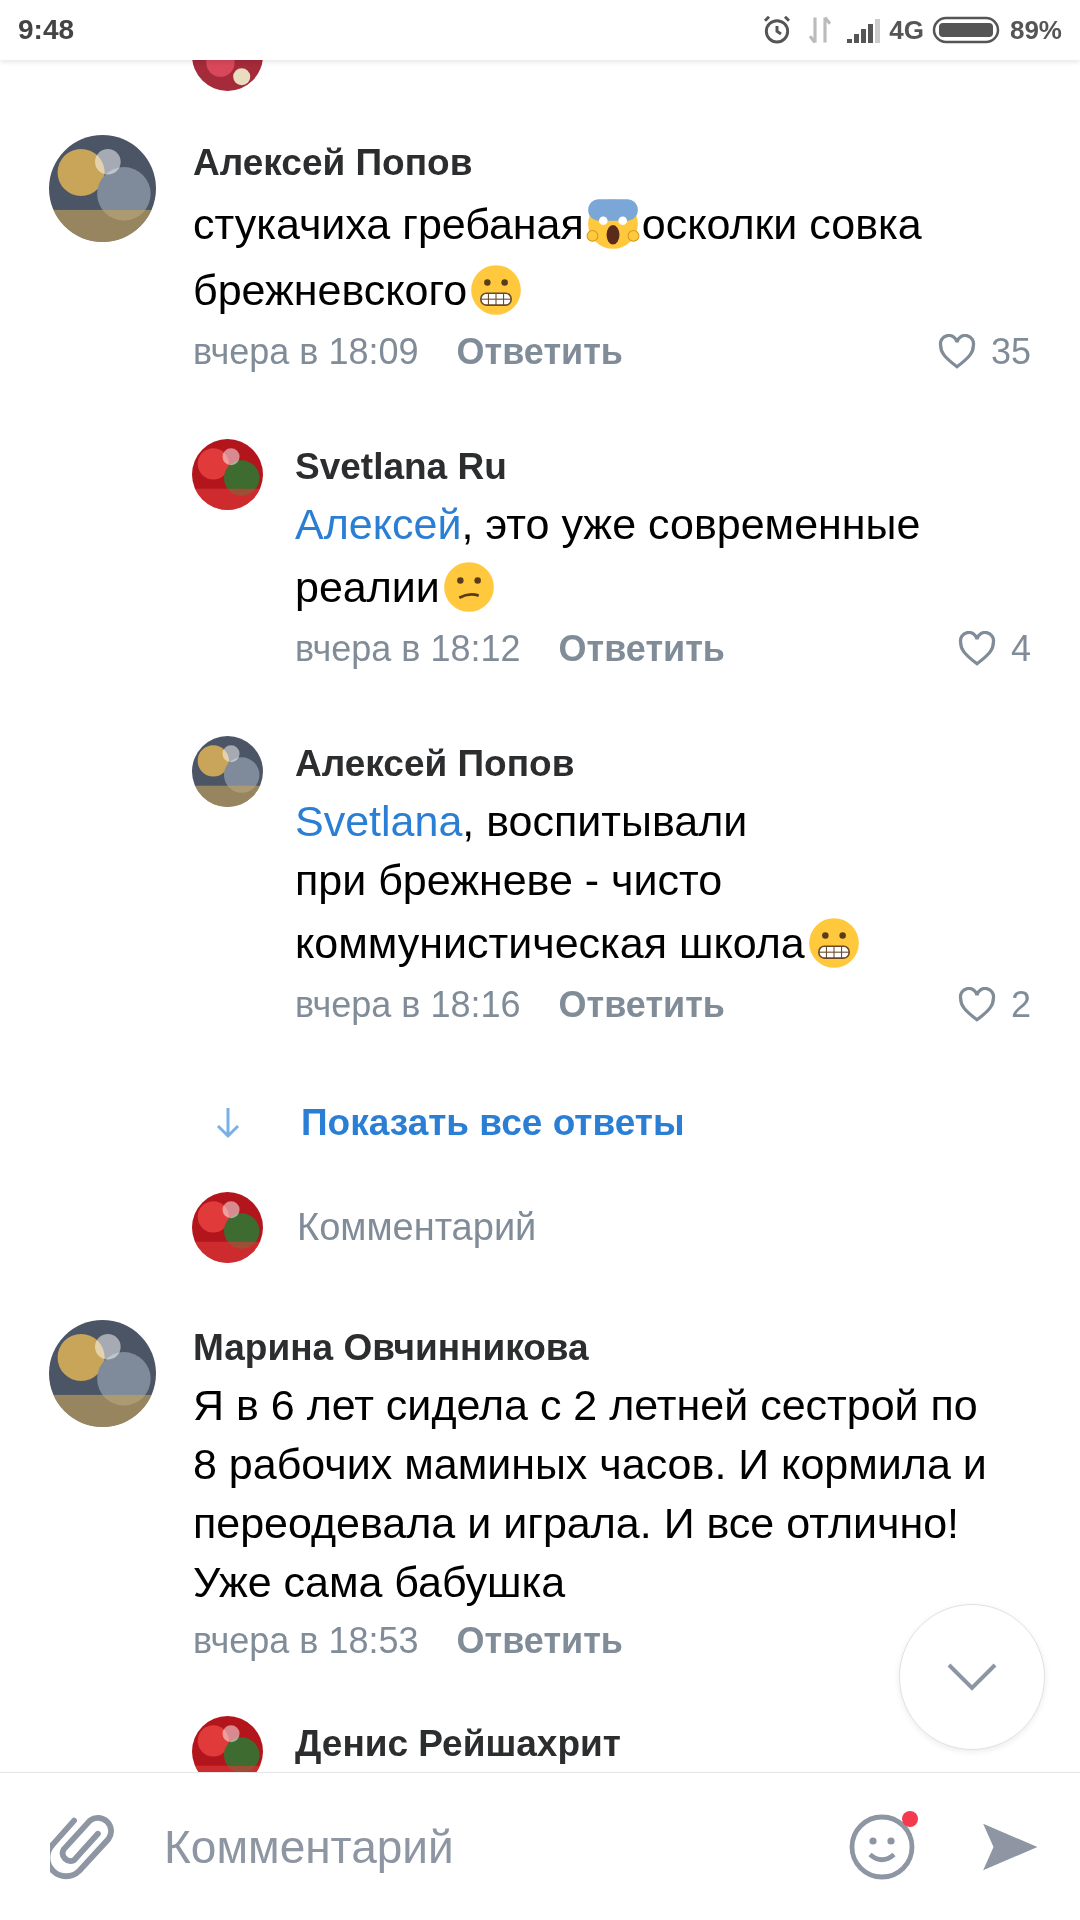 This screenshot has width=1080, height=1920. I want to click on mention-link: Алексей, so click(378, 524).